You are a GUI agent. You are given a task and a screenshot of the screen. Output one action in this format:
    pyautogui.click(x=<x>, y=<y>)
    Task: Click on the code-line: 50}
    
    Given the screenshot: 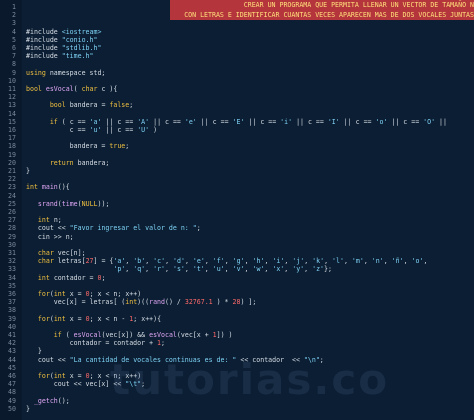 What is the action you would take?
    pyautogui.click(x=237, y=409)
    